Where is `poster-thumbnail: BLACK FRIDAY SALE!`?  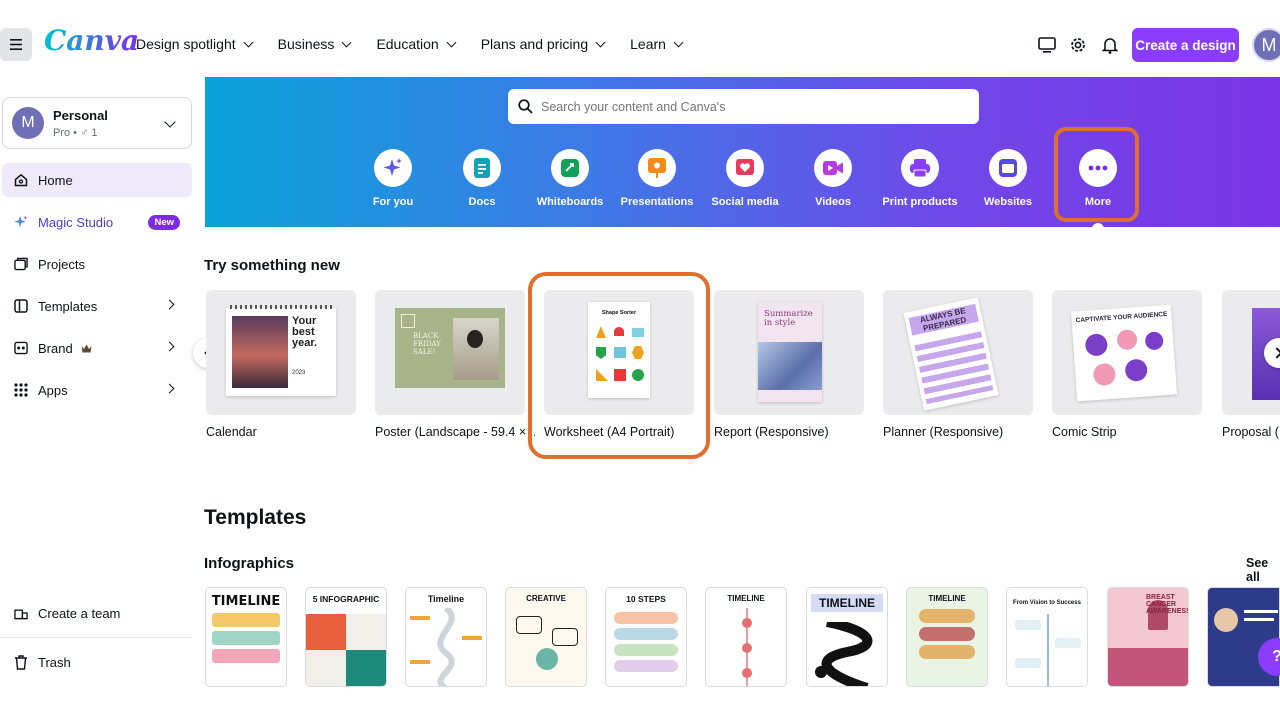
poster-thumbnail: BLACK FRIDAY SALE! is located at coordinates (450, 348).